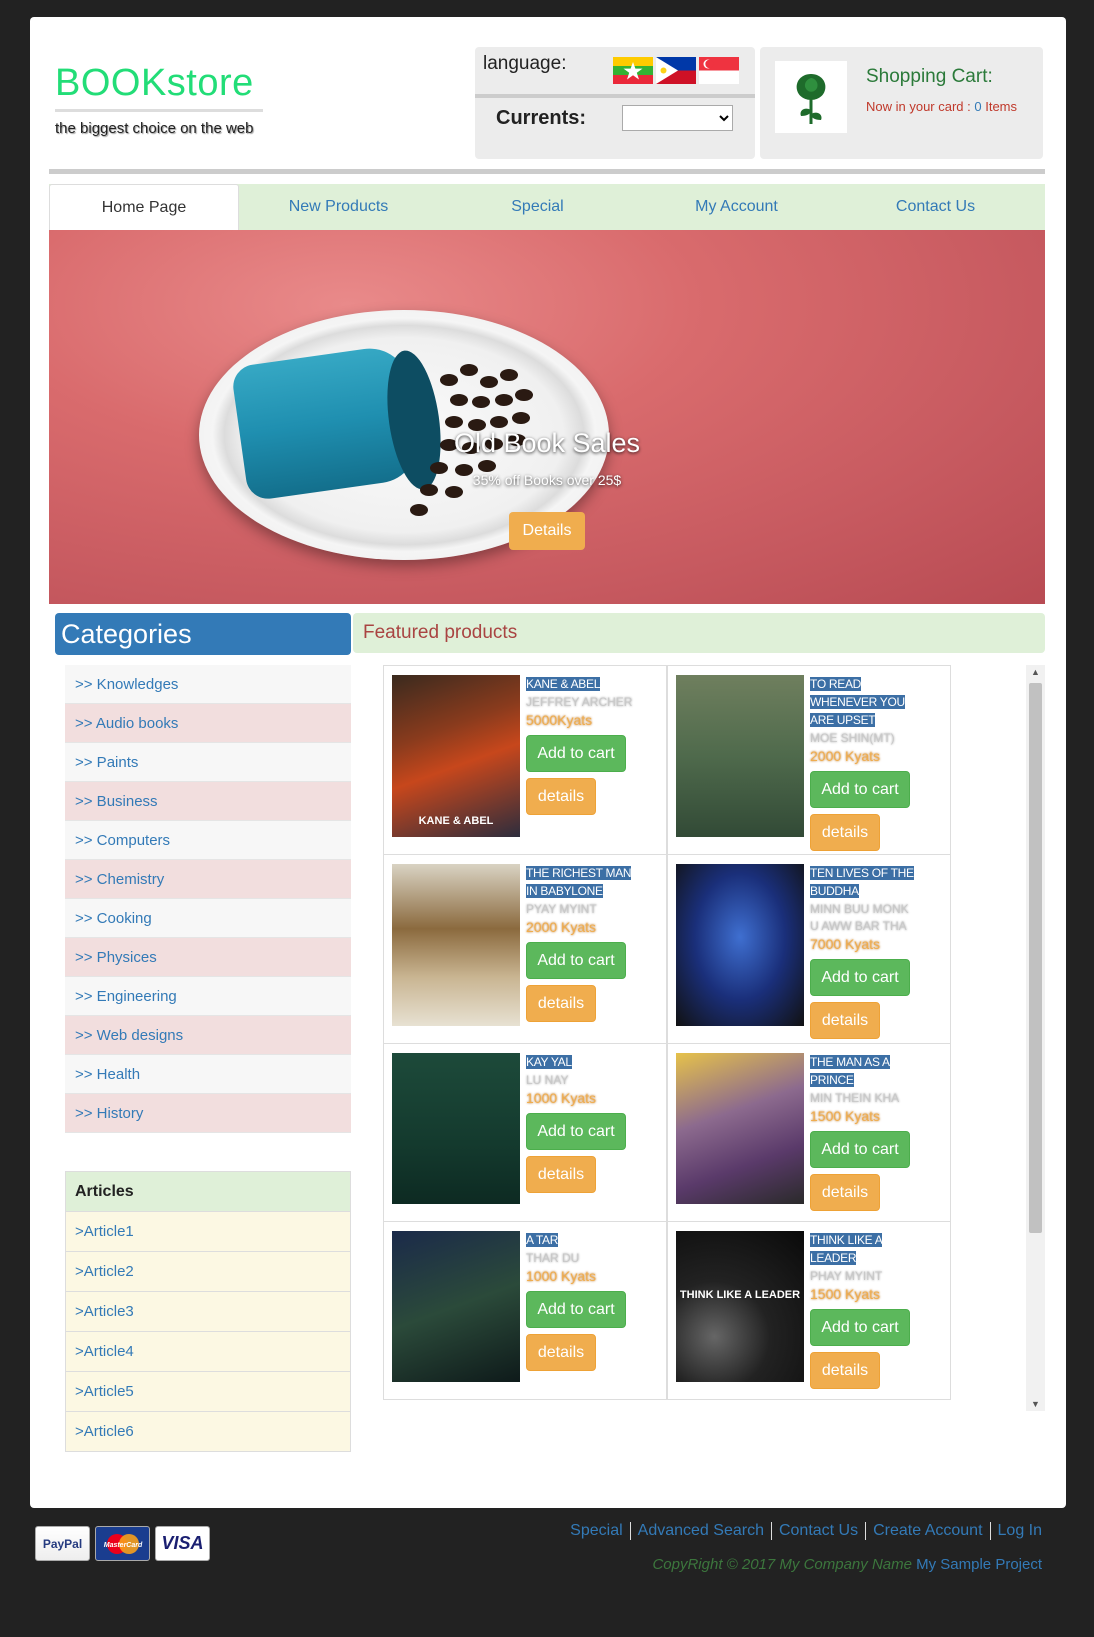 The height and width of the screenshot is (1637, 1094). I want to click on hero-subcaption: 35% off Books over 25$, so click(547, 480).